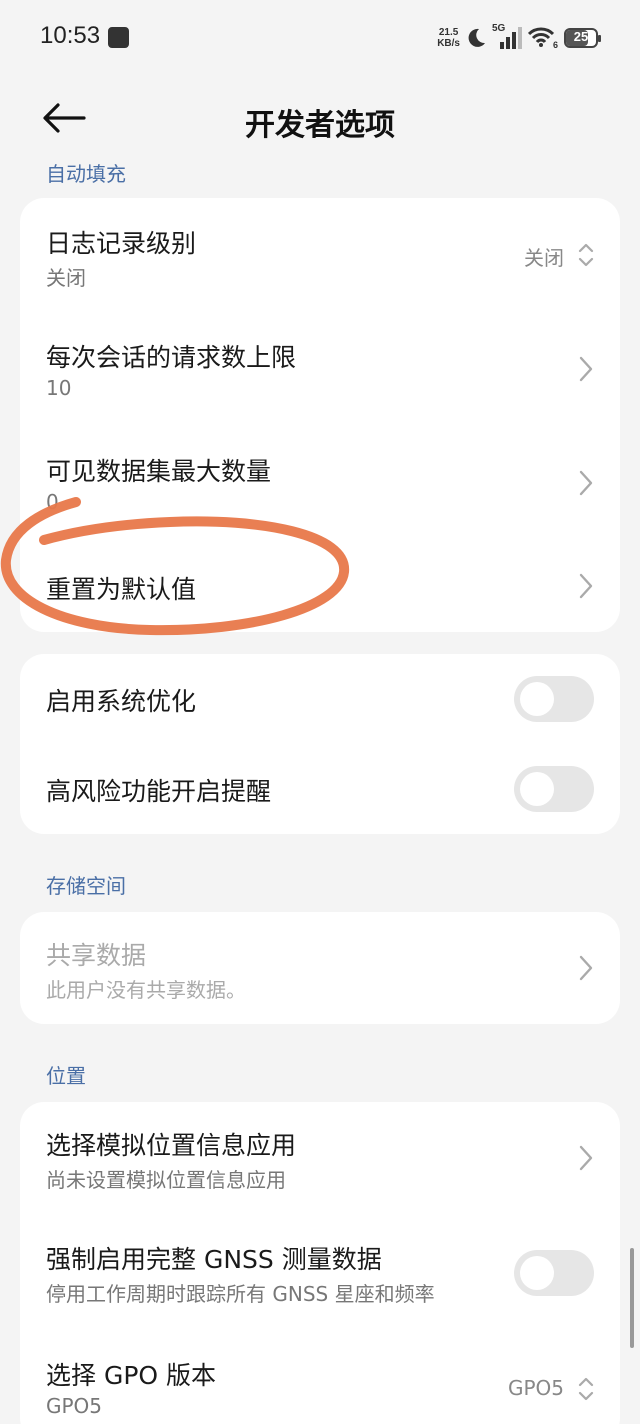  I want to click on mock-location-title: 选择模拟位置信息应用, so click(171, 1145).